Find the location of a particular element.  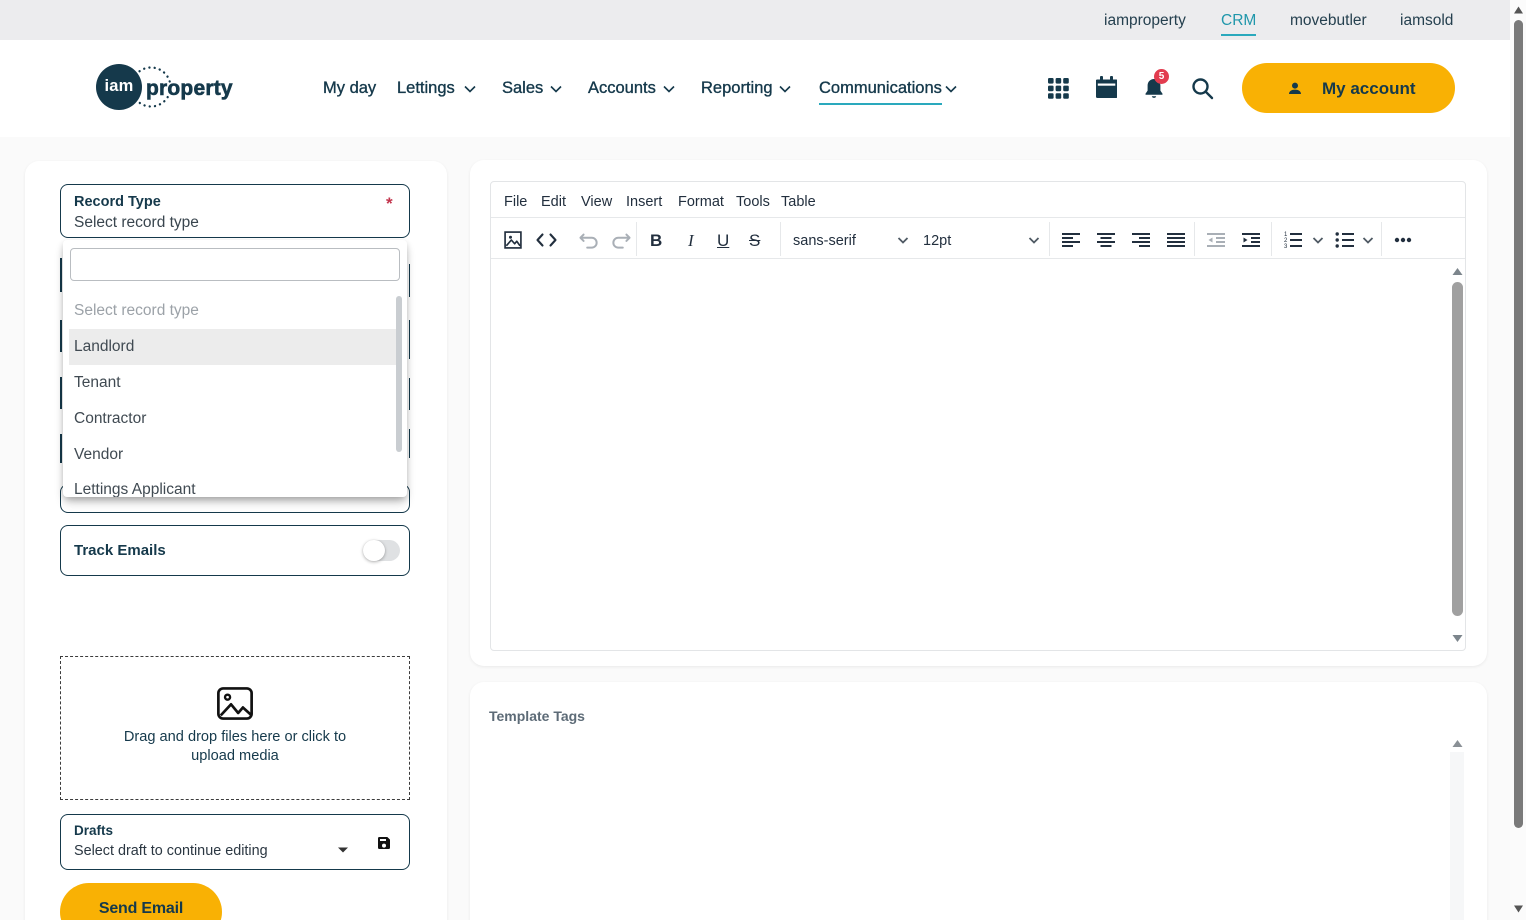

svg-text: 3 is located at coordinates (1286, 246).